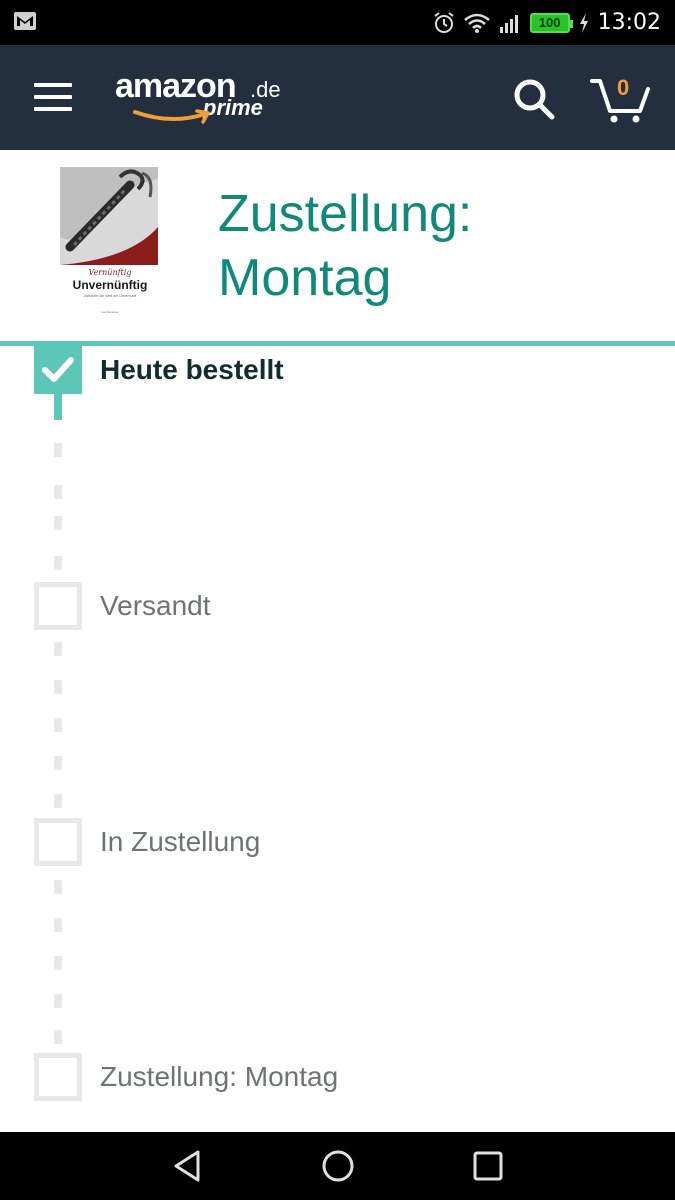 The height and width of the screenshot is (1200, 675). Describe the element at coordinates (180, 841) in the screenshot. I see `step-label: In Zustellung` at that location.